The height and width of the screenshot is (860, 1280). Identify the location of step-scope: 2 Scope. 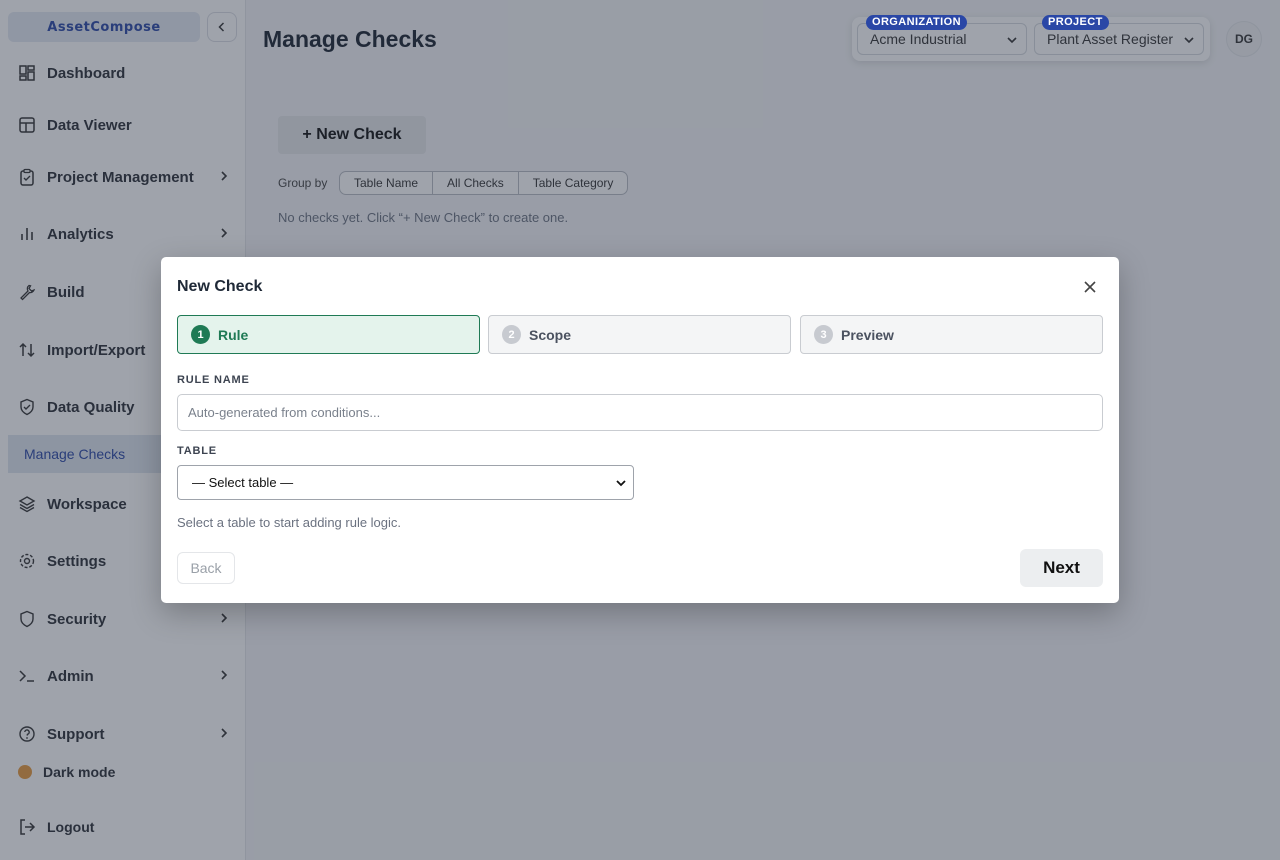
(639, 334).